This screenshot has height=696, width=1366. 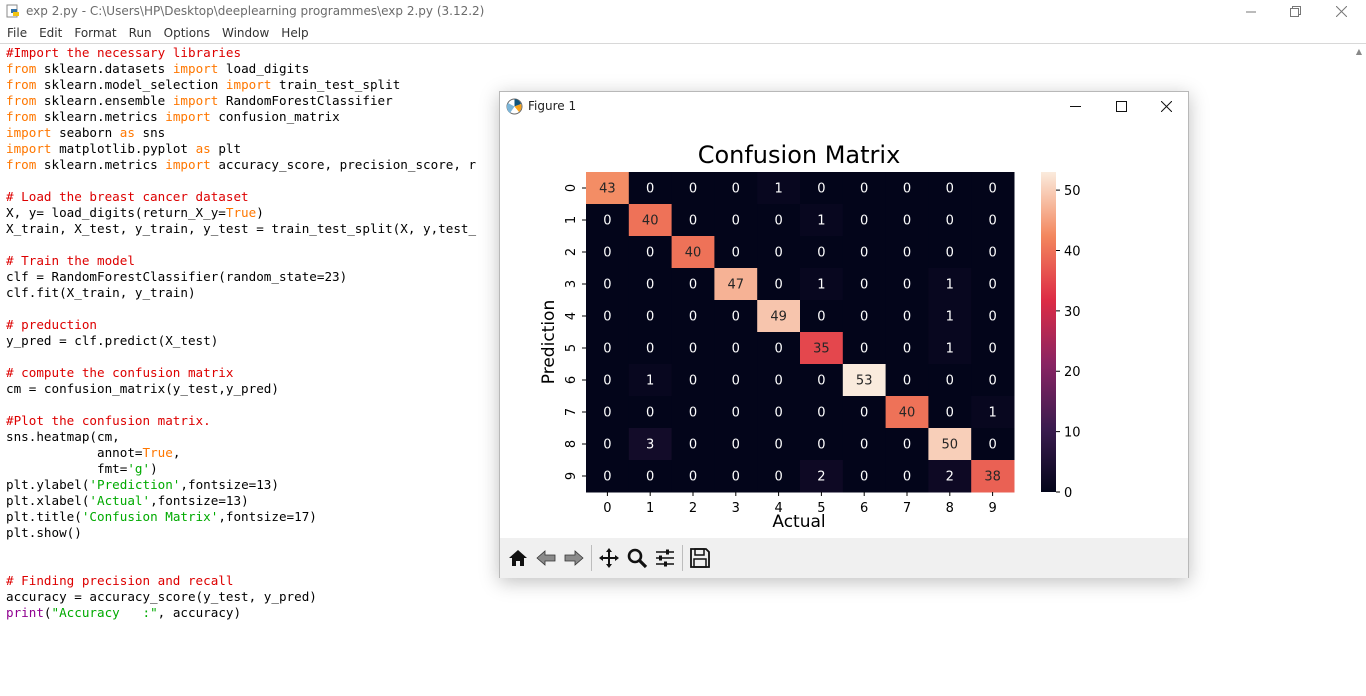 What do you see at coordinates (241, 437) in the screenshot?
I see `code-line: sns.heatmap(cm,` at bounding box center [241, 437].